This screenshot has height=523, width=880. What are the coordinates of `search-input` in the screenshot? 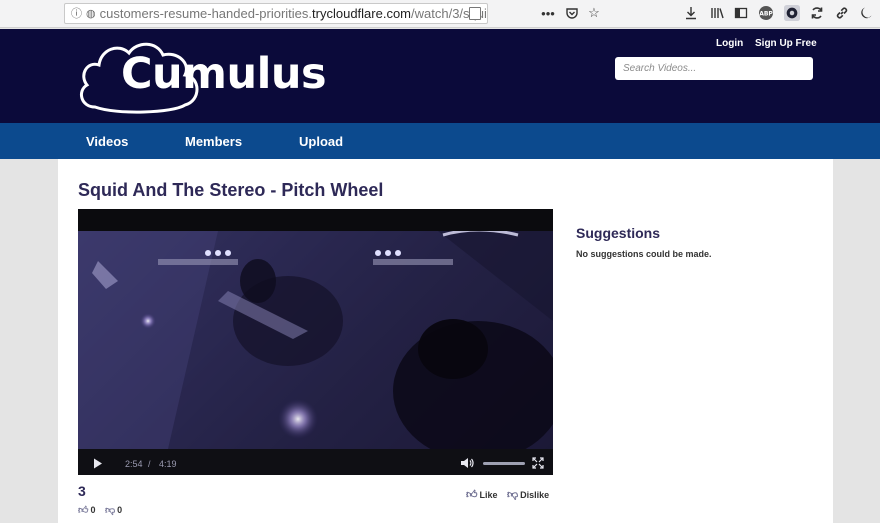 It's located at (714, 68).